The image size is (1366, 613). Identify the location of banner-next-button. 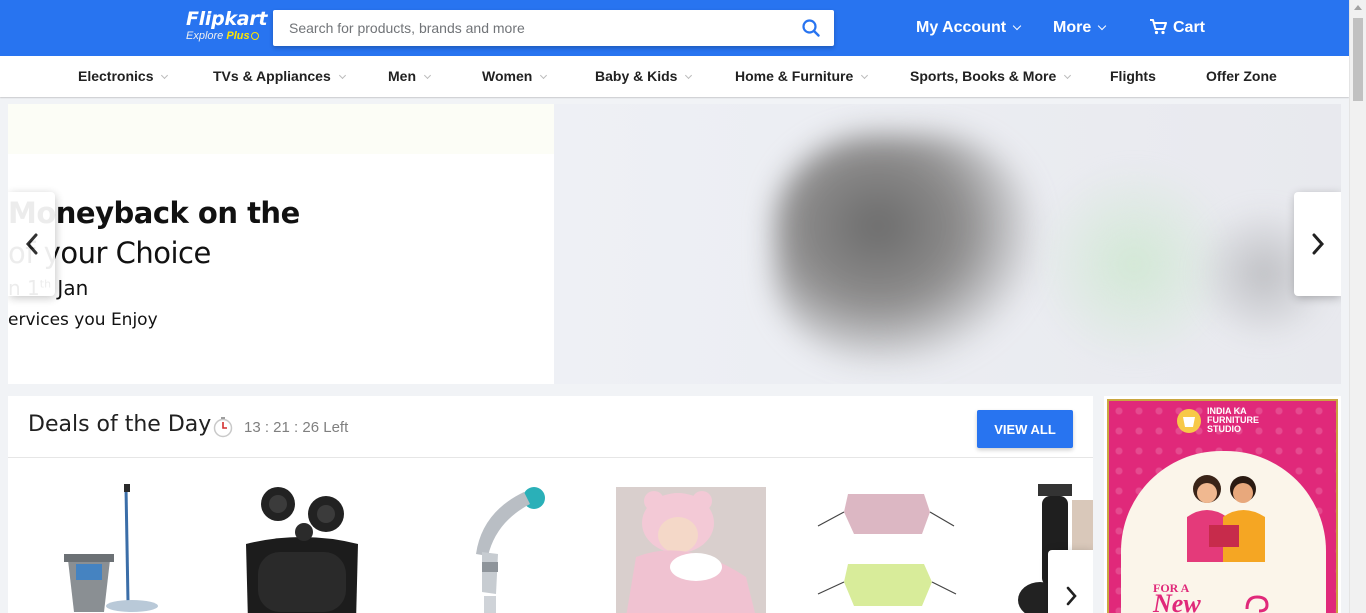
(1317, 244).